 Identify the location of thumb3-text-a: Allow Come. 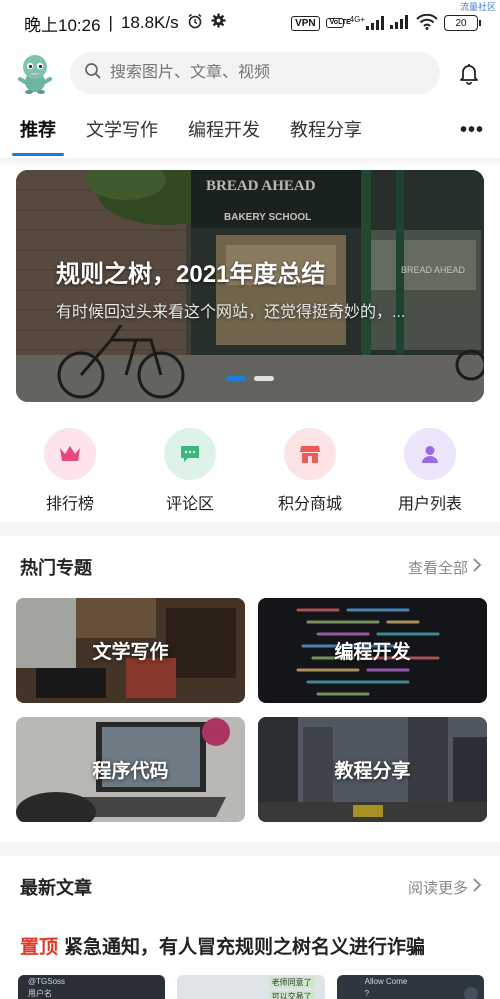
(386, 981).